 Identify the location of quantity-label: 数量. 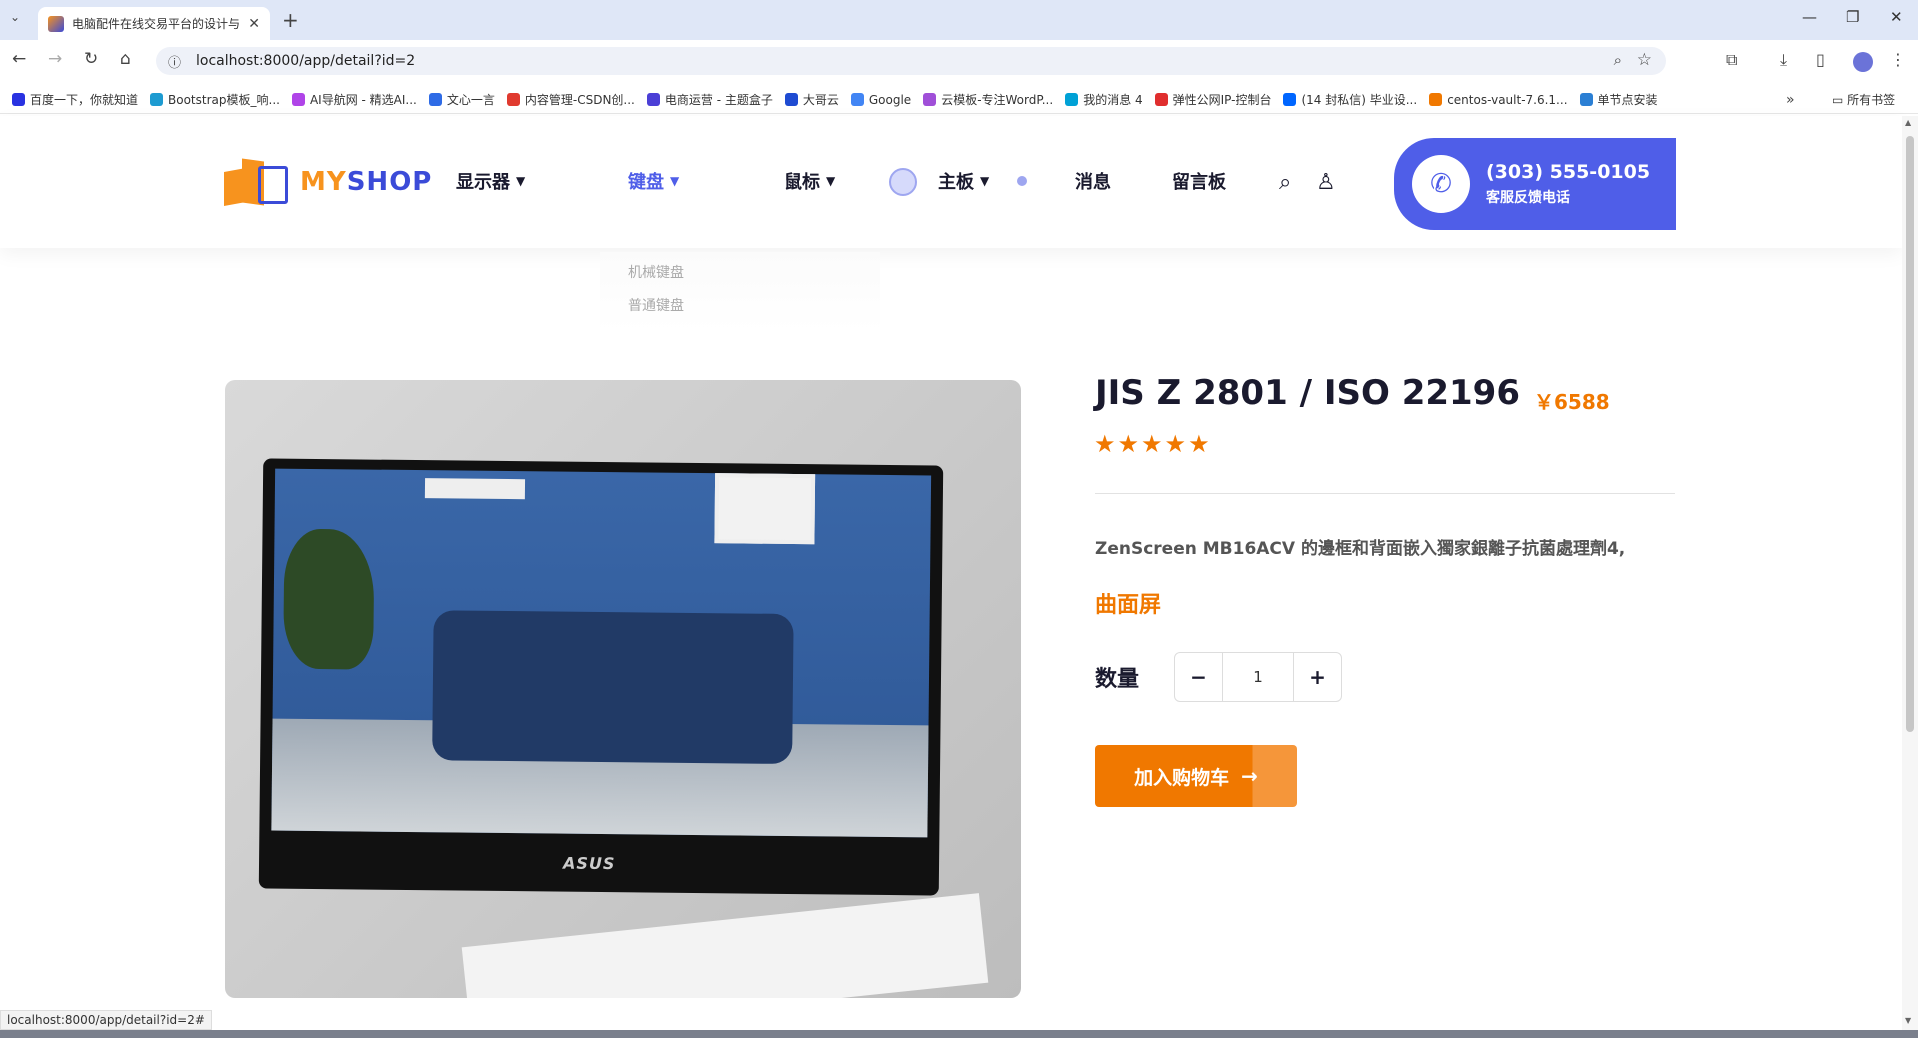
(1117, 679).